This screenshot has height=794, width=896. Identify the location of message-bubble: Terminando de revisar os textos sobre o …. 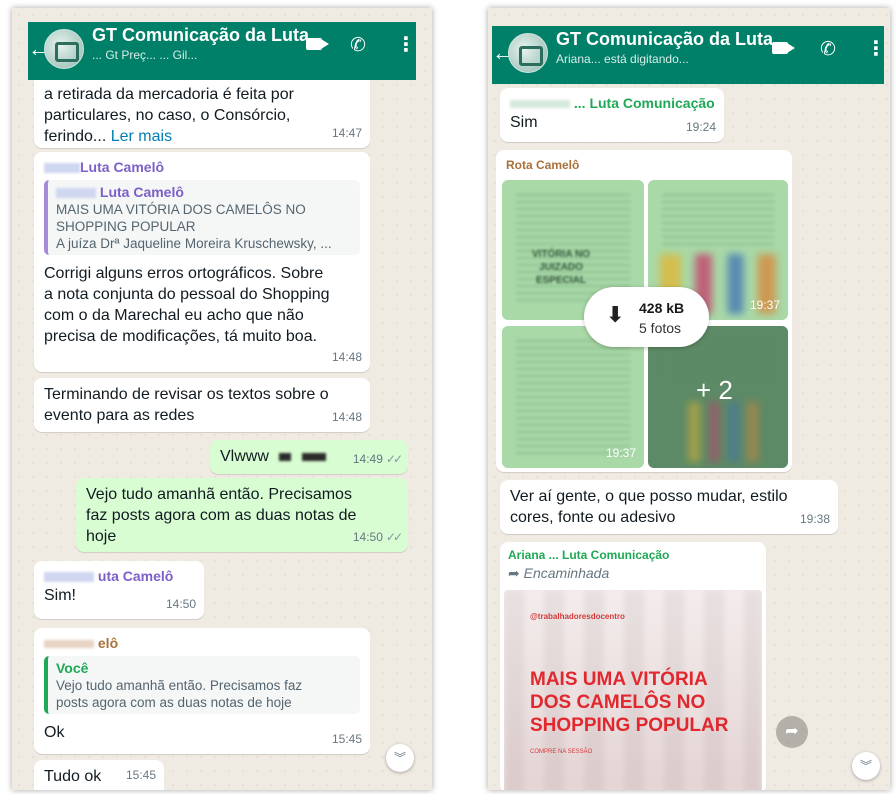
(202, 405).